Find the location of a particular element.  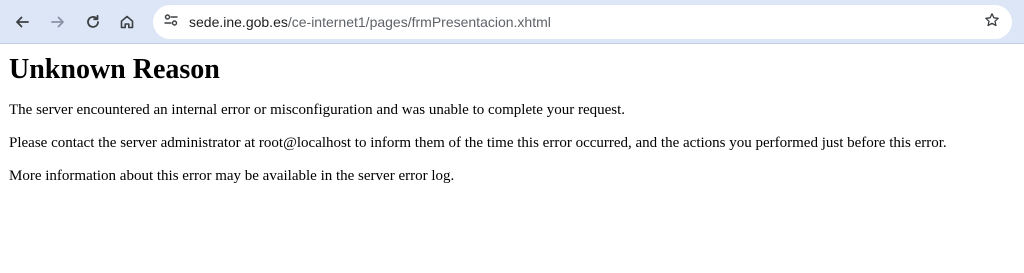

arrow-right-icon is located at coordinates (58, 22).